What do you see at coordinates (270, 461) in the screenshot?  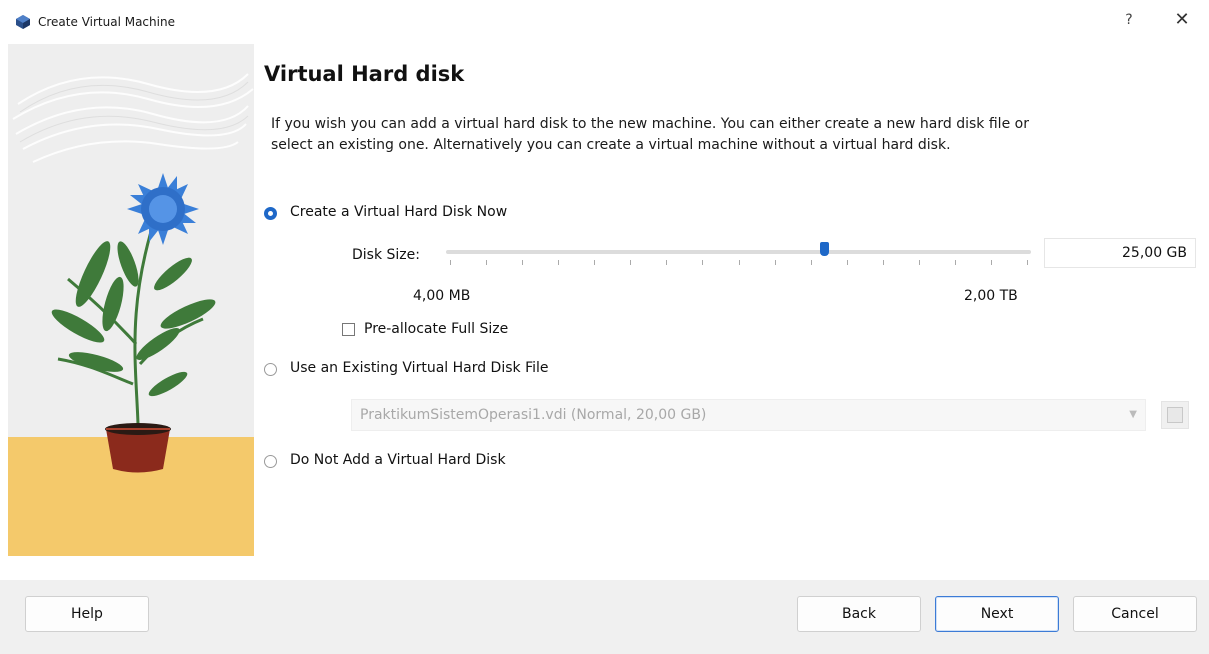 I see `radio-do-not-add` at bounding box center [270, 461].